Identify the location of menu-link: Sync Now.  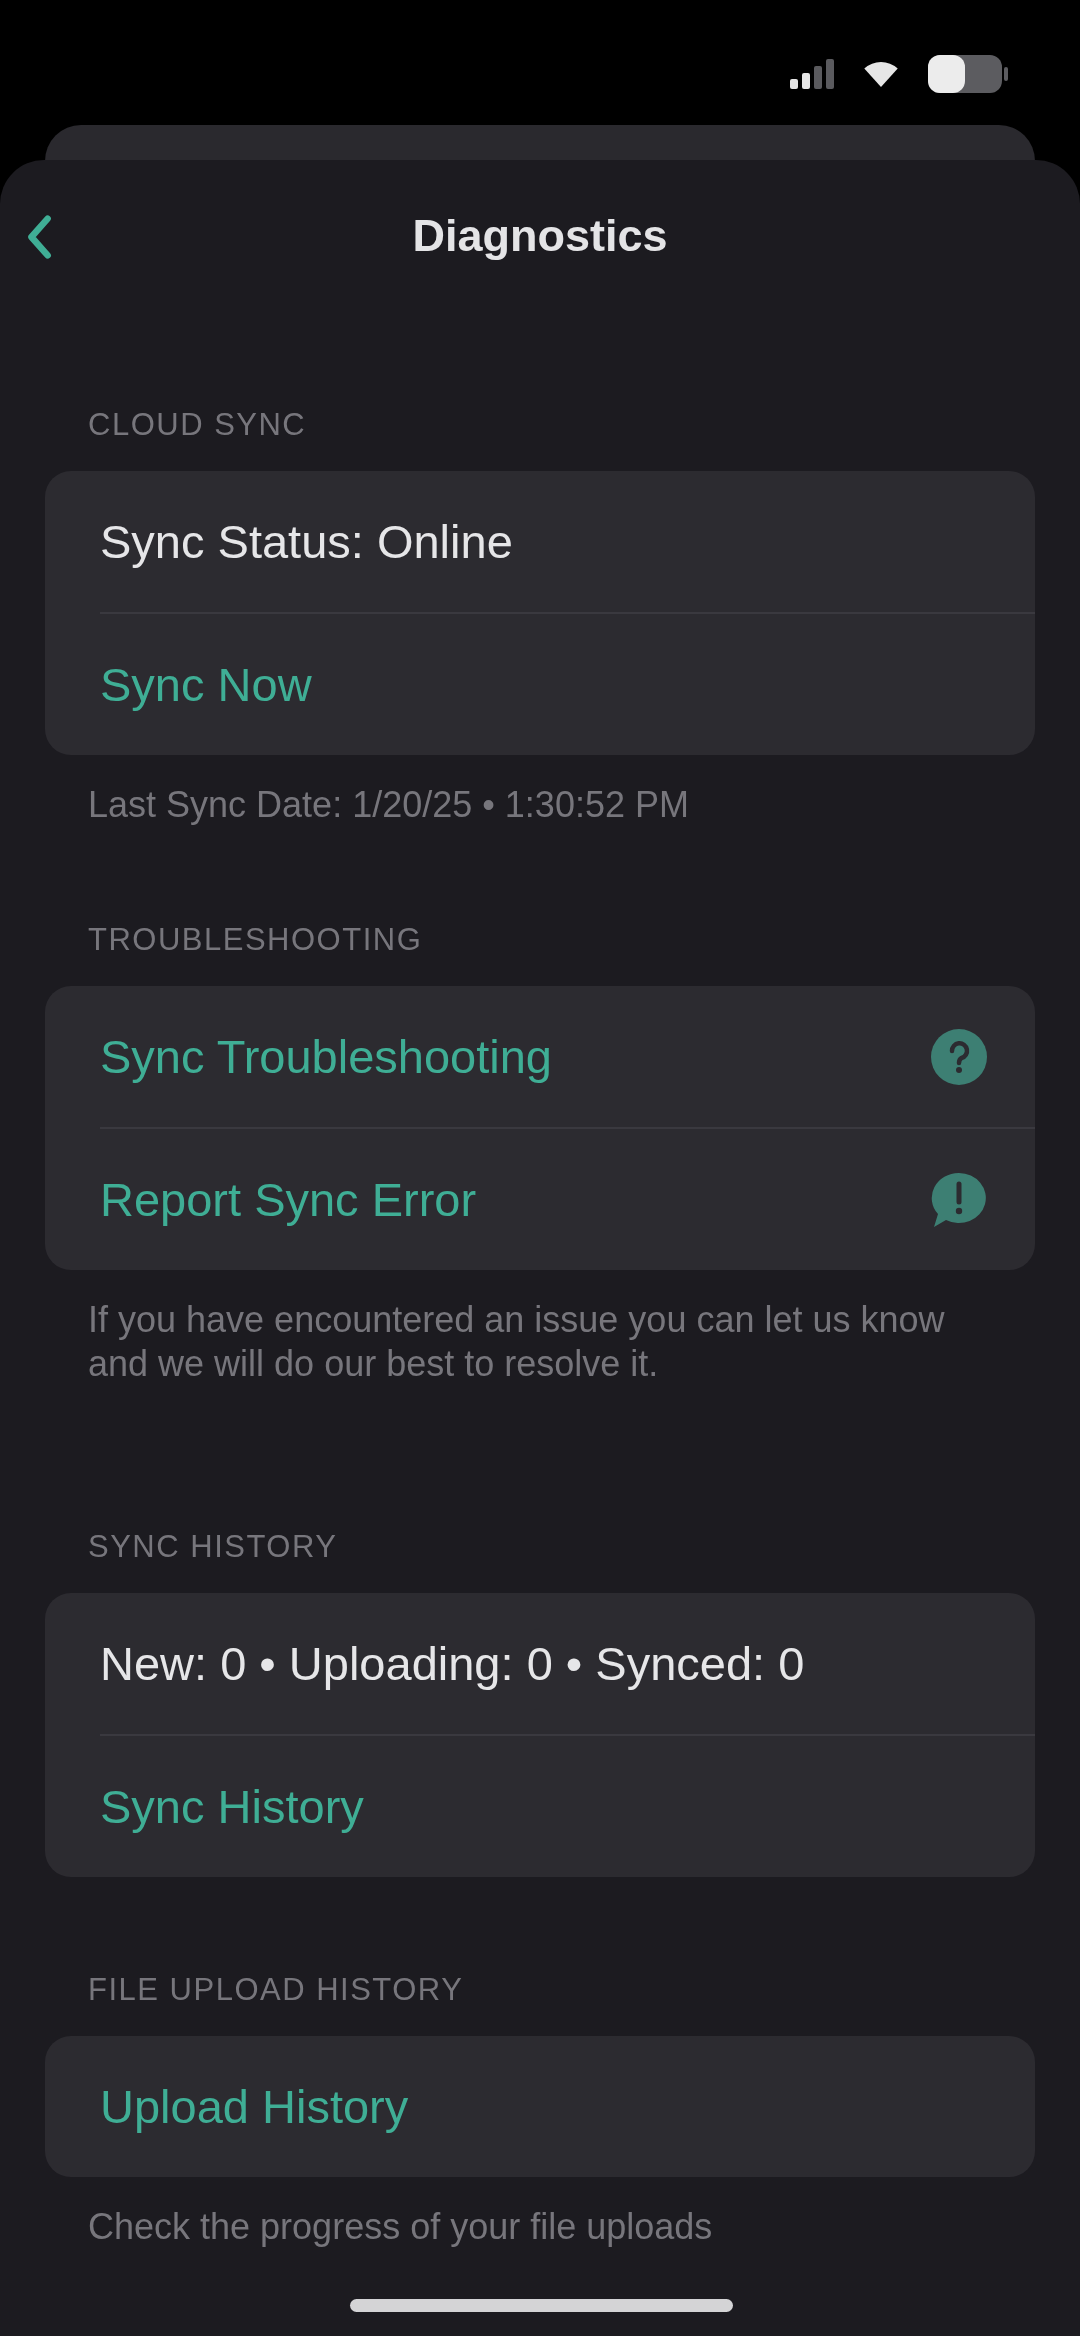
(540, 684).